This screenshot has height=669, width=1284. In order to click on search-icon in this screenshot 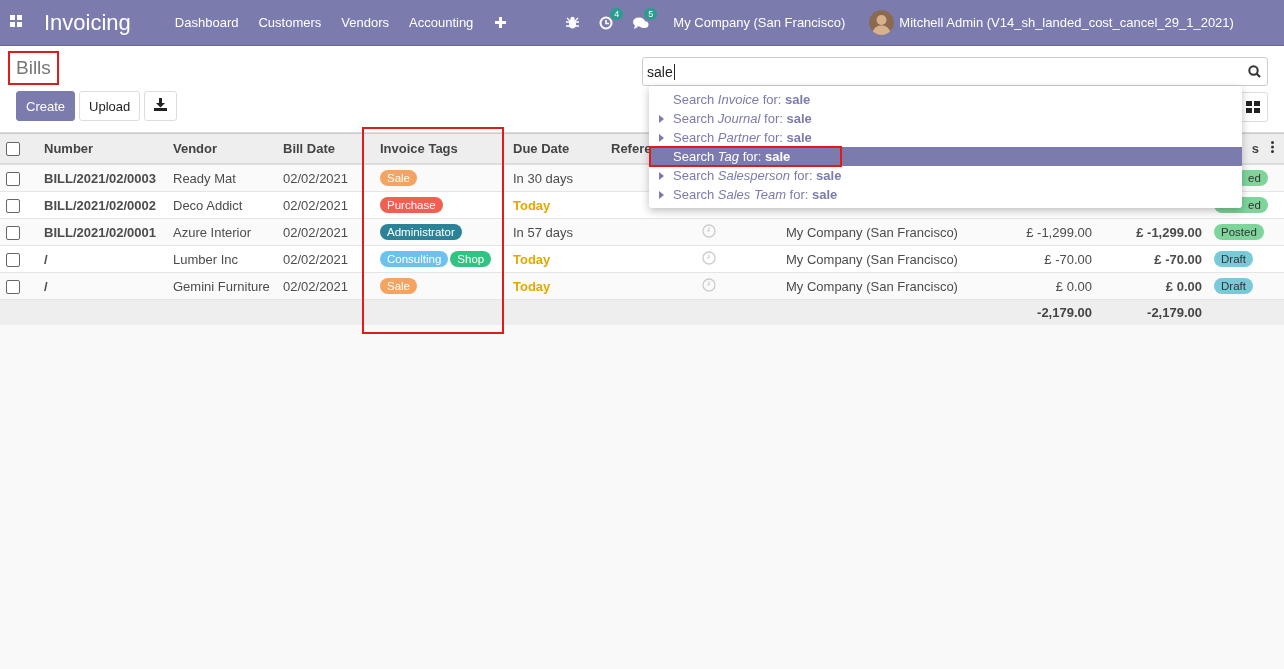, I will do `click(1254, 71)`.